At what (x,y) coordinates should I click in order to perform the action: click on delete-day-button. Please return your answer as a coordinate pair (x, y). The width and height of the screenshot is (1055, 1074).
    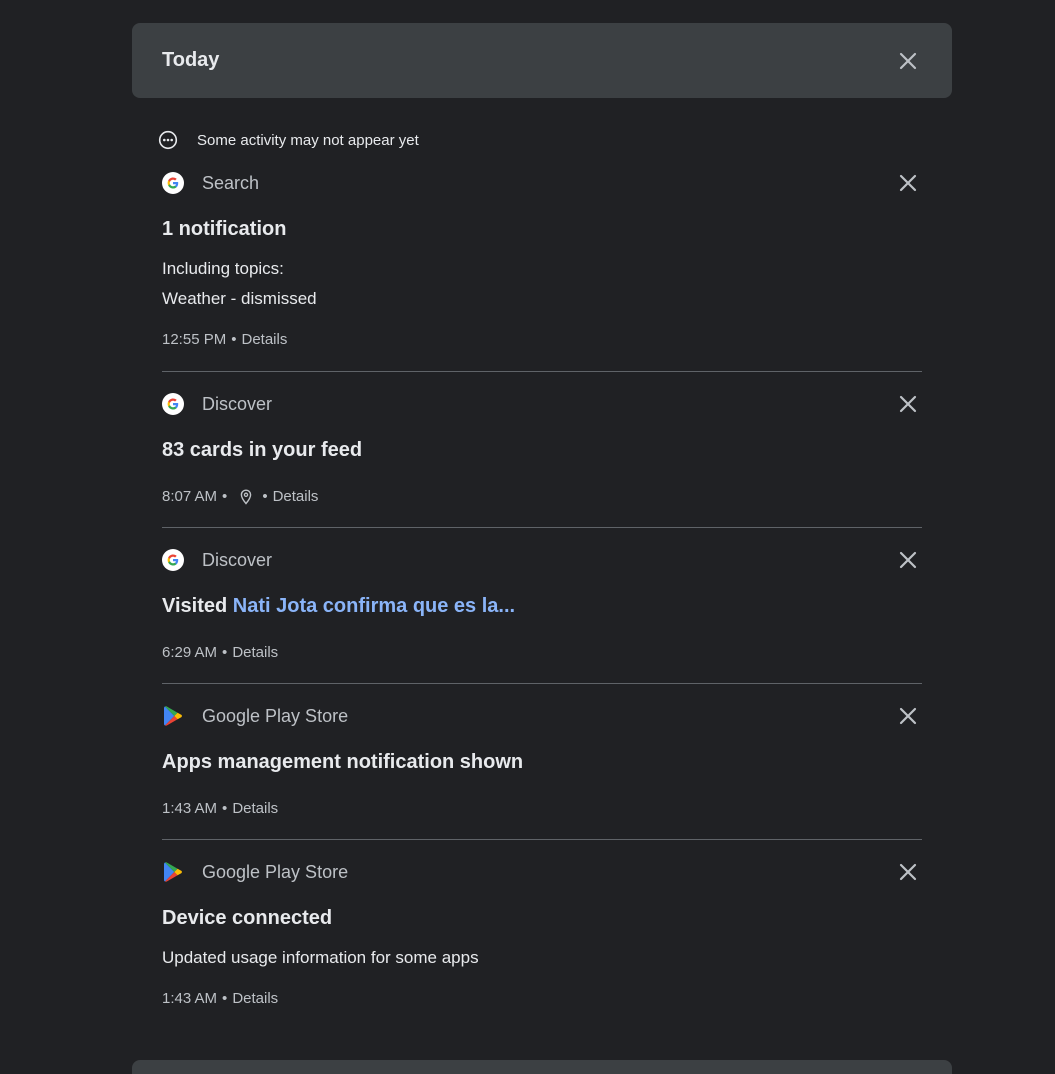
    Looking at the image, I should click on (908, 61).